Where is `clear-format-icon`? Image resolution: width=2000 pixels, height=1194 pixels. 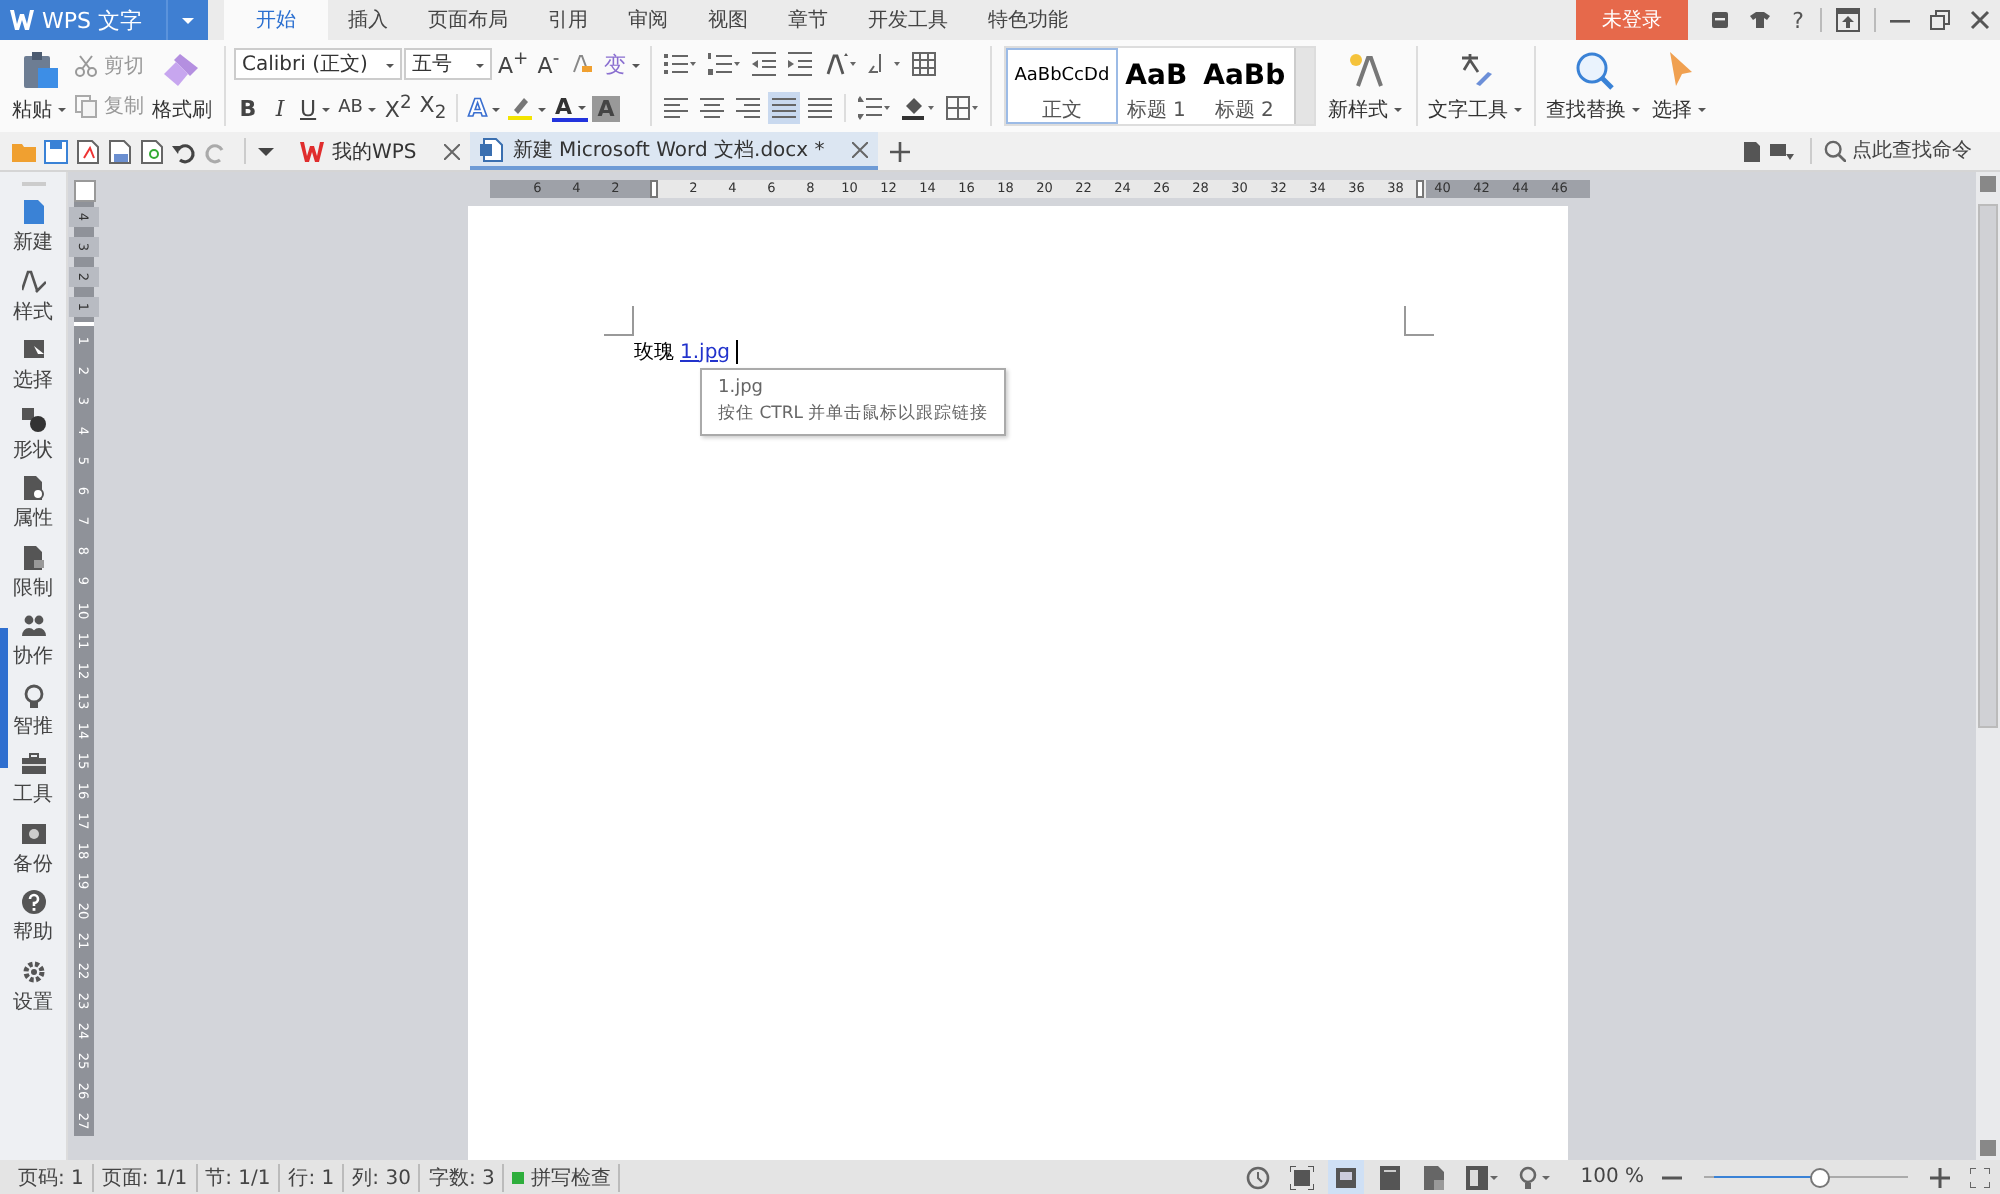
clear-format-icon is located at coordinates (582, 64).